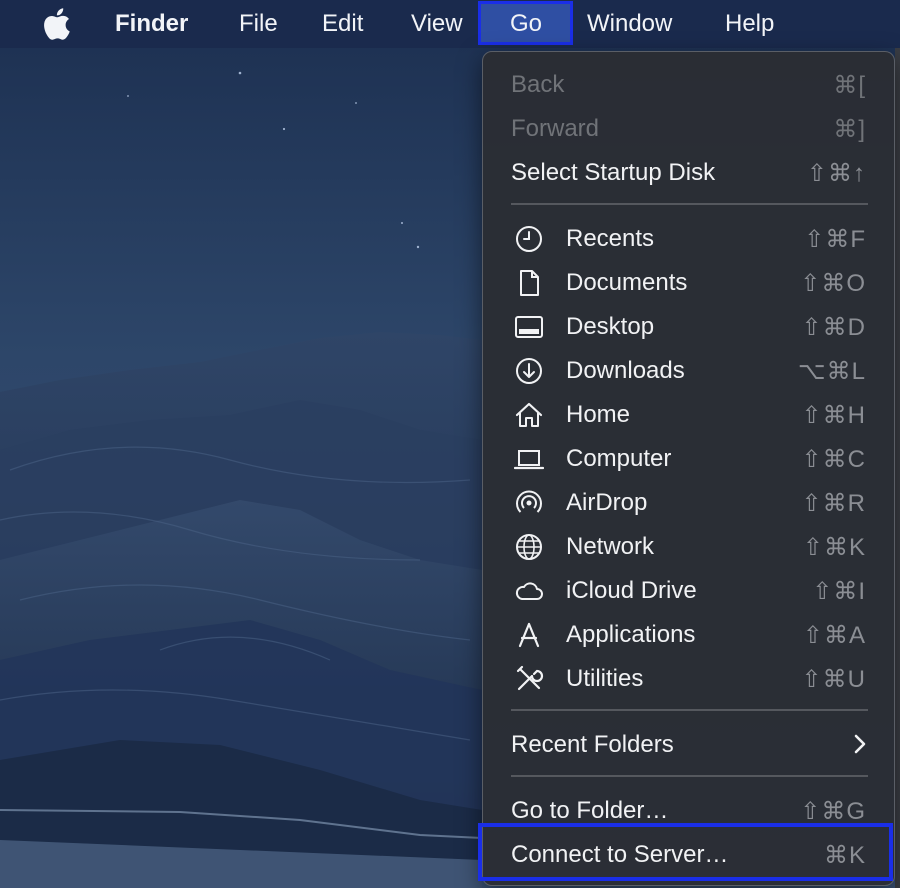  I want to click on download-icon, so click(529, 371).